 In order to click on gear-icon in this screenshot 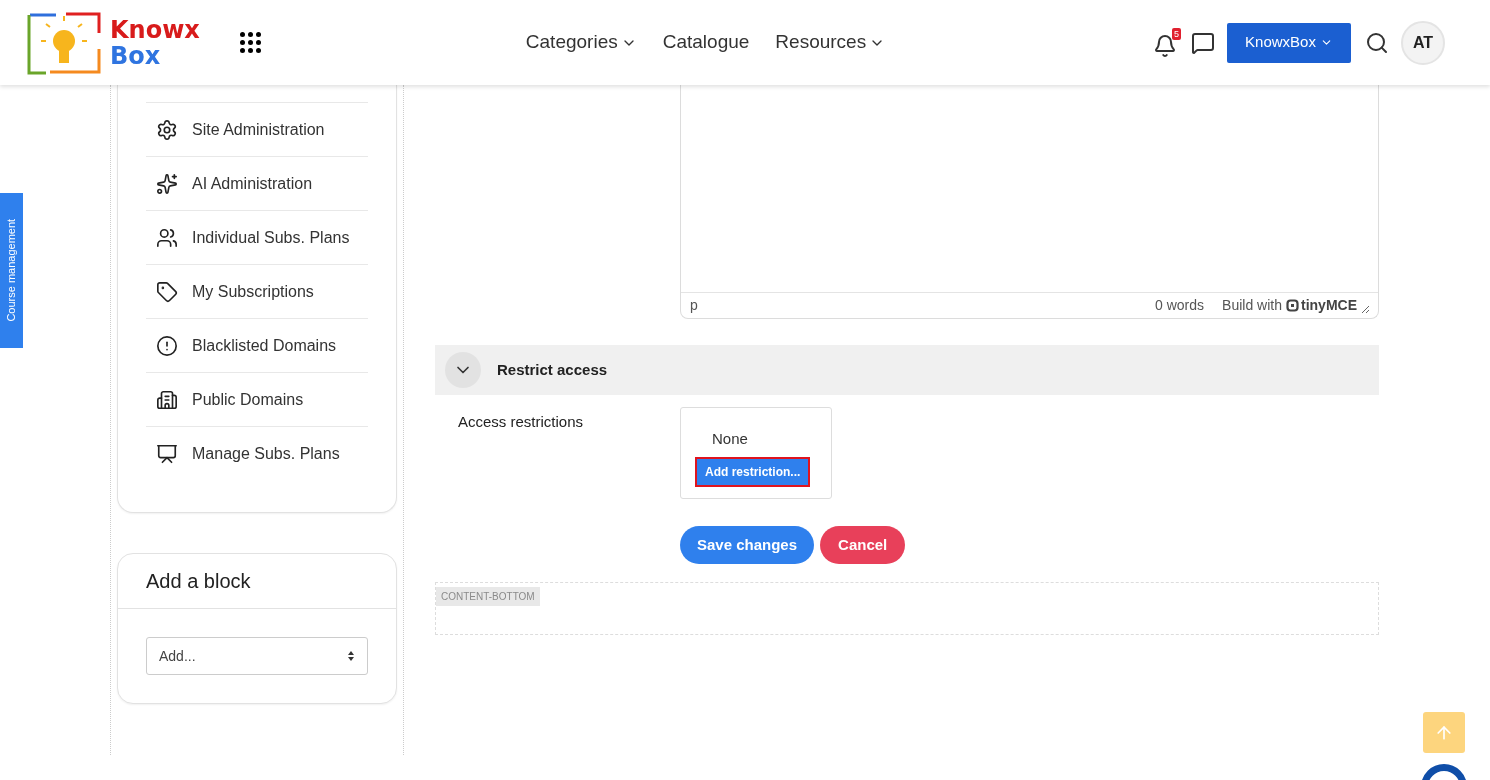, I will do `click(167, 129)`.